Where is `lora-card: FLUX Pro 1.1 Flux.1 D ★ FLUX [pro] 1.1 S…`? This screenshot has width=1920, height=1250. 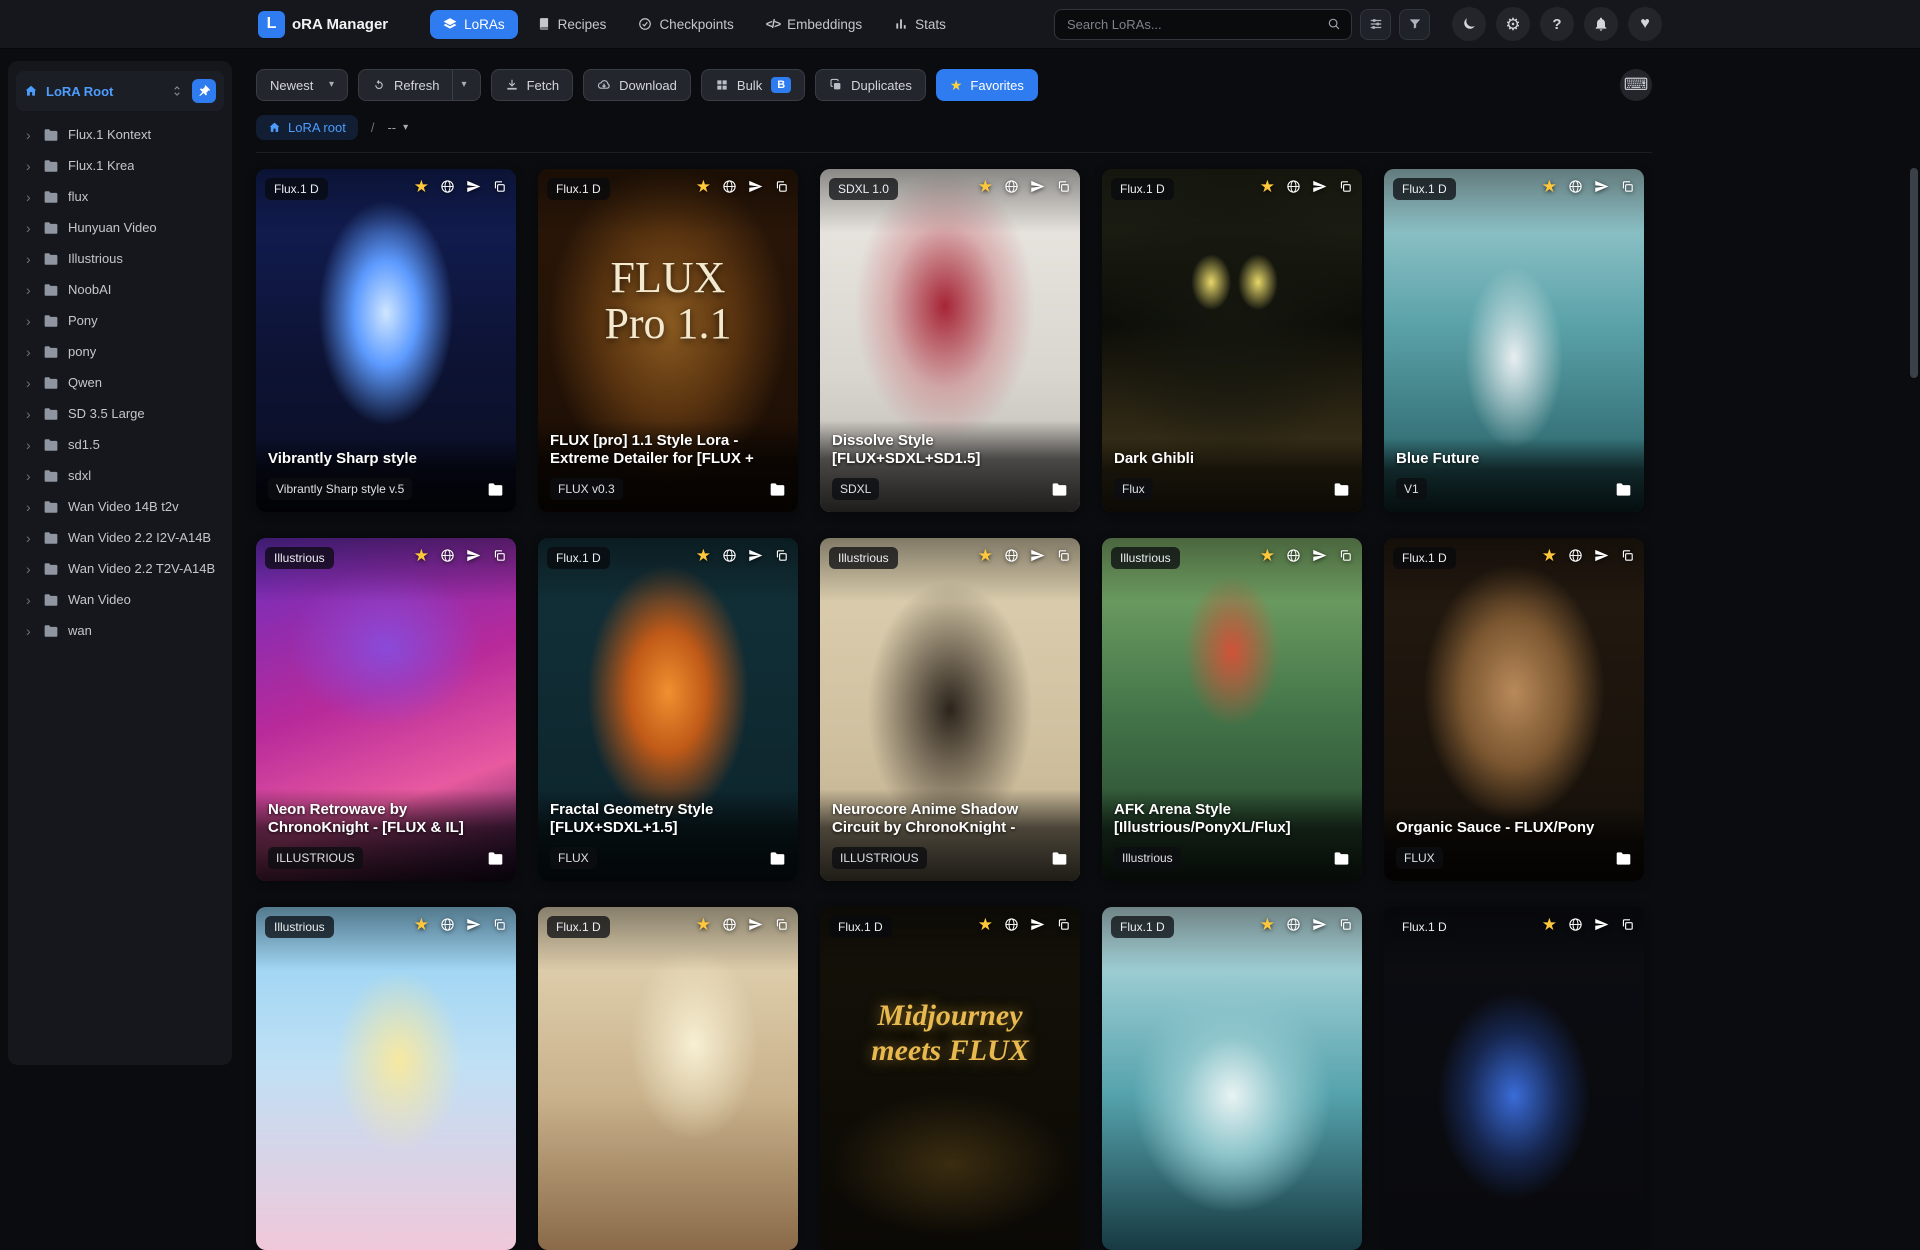 lora-card: FLUX Pro 1.1 Flux.1 D ★ FLUX [pro] 1.1 S… is located at coordinates (668, 340).